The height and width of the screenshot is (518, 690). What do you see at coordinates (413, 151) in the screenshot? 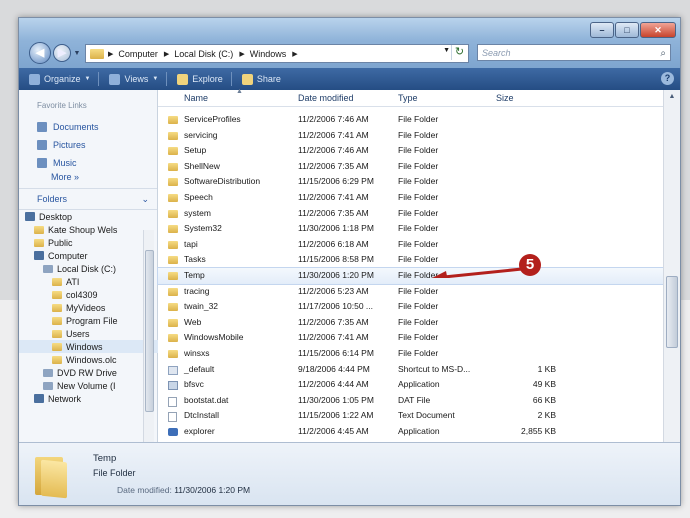
I see `file-row: Setup 11/2/2006 7:46 AM File Folder` at bounding box center [413, 151].